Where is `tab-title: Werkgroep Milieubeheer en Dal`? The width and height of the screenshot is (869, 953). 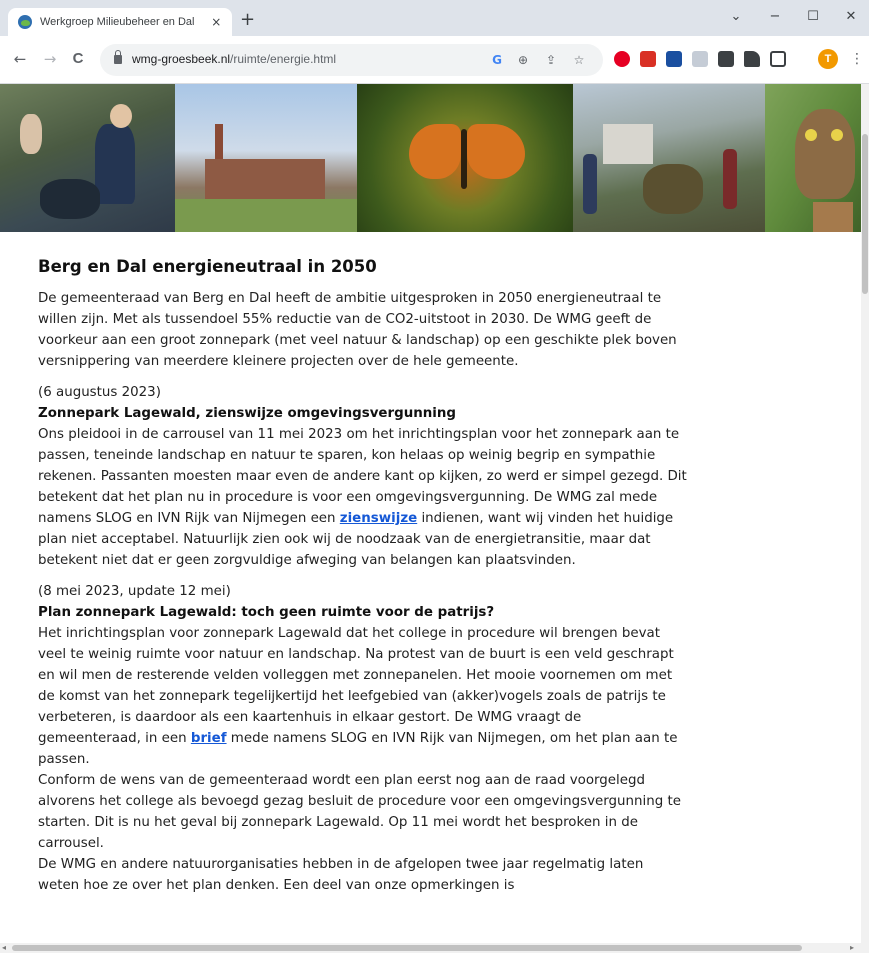
tab-title: Werkgroep Milieubeheer en Dal is located at coordinates (117, 22).